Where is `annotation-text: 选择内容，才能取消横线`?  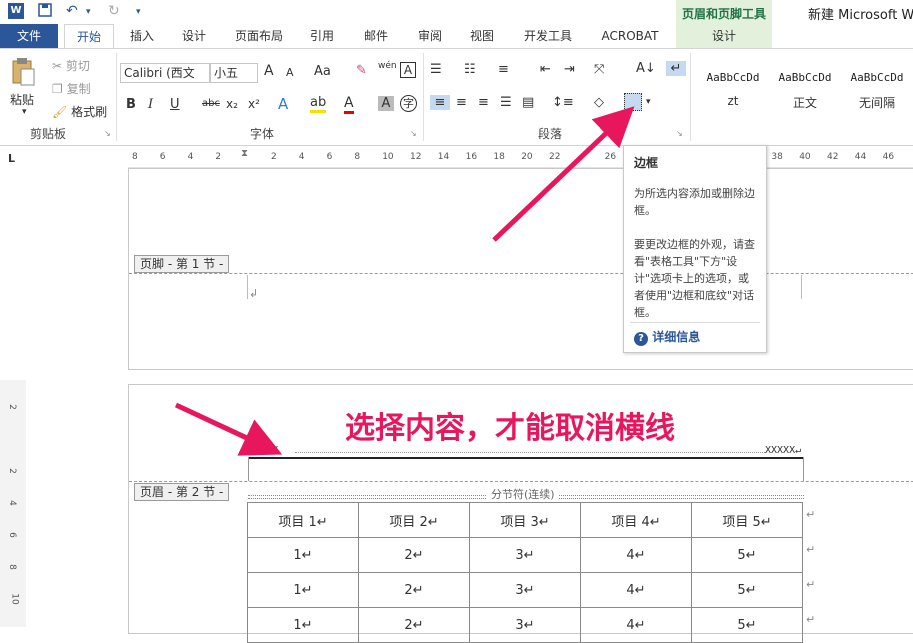 annotation-text: 选择内容，才能取消横线 is located at coordinates (510, 428).